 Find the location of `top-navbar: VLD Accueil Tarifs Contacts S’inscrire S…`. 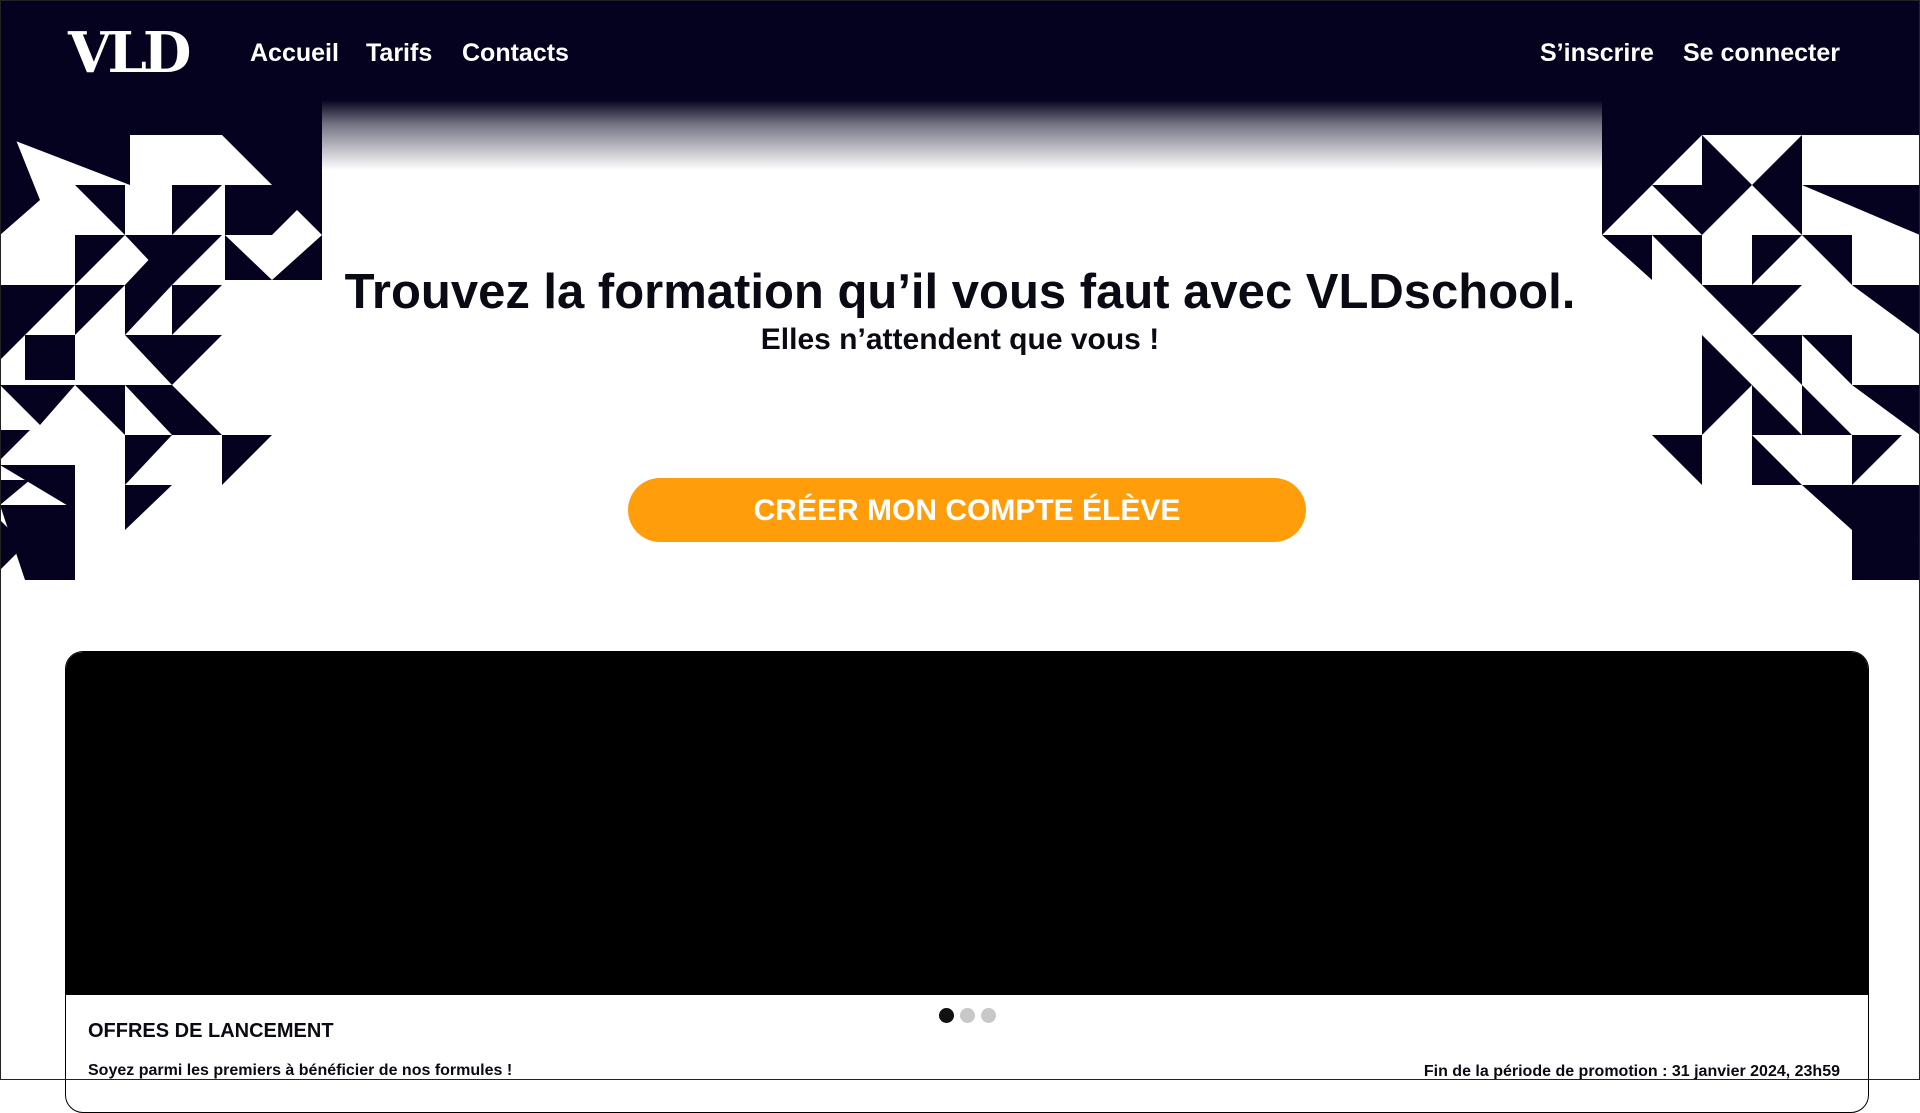

top-navbar: VLD Accueil Tarifs Contacts S’inscrire S… is located at coordinates (960, 50).